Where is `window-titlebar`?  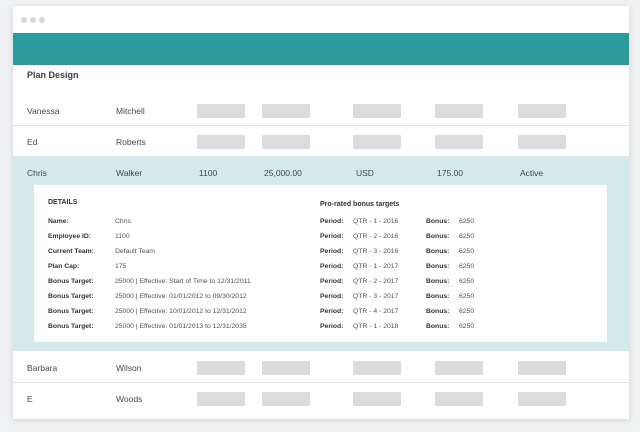
window-titlebar is located at coordinates (321, 19).